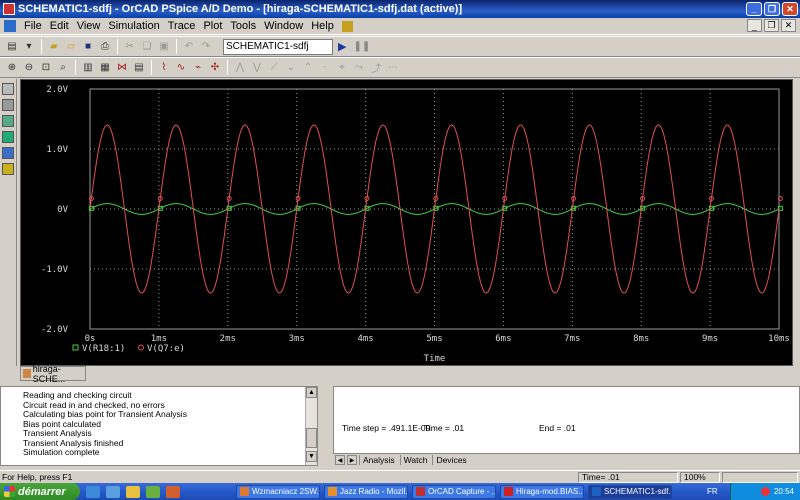 The height and width of the screenshot is (500, 800). I want to click on sim-settings-icon, so click(8, 169).